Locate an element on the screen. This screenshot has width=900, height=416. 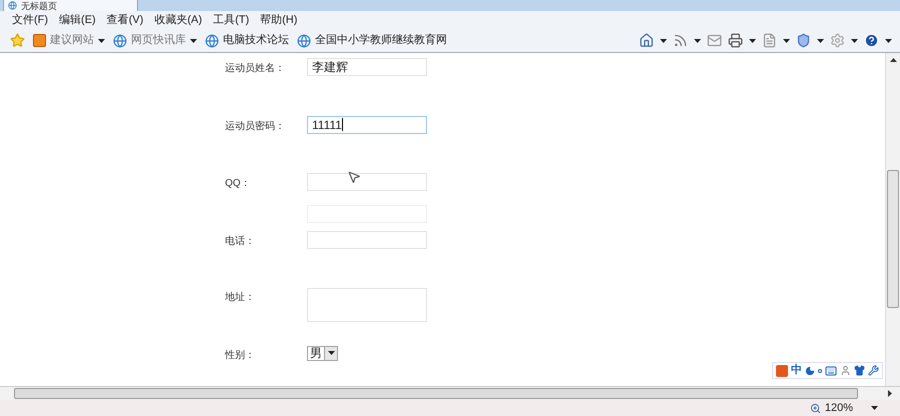
field-label: QQ： is located at coordinates (238, 184).